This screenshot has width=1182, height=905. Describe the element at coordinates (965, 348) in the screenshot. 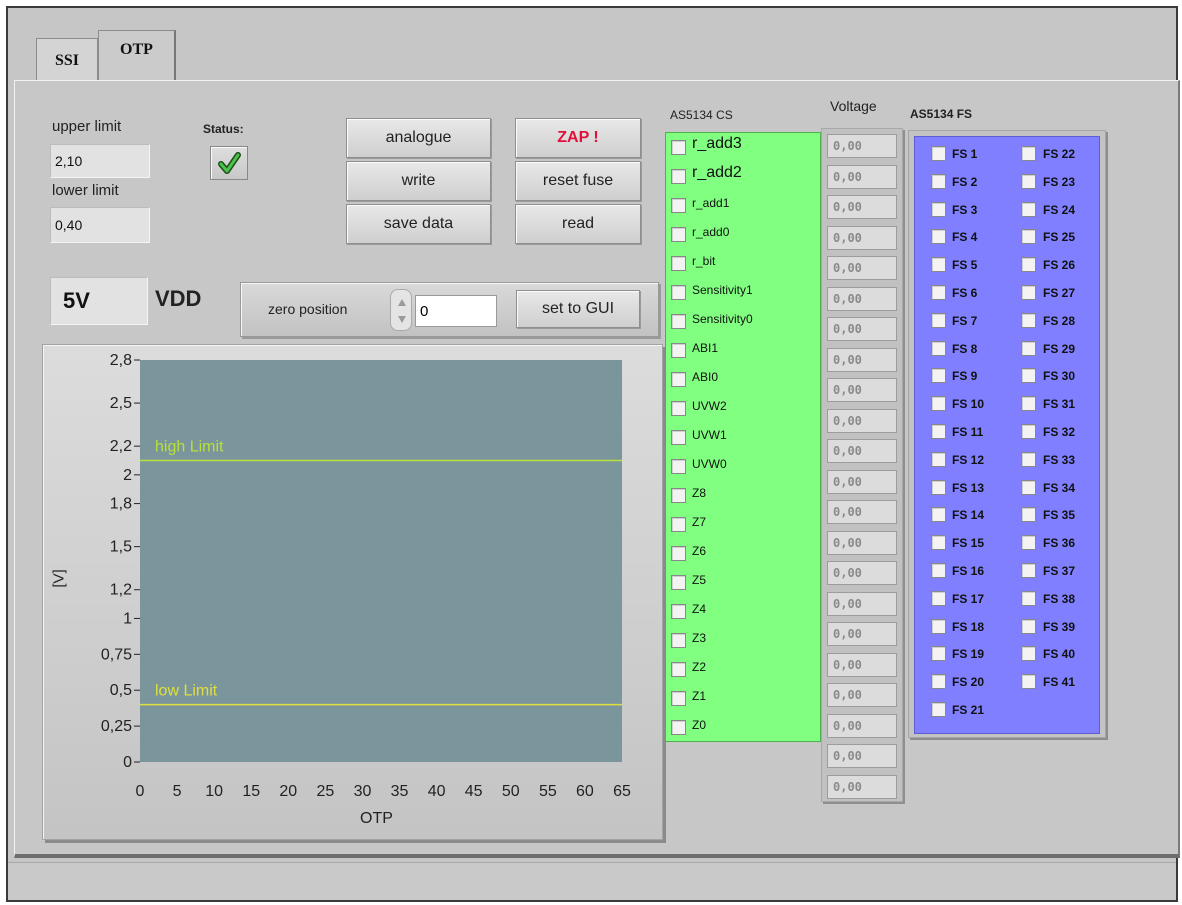

I see `fs-label: FS 8` at that location.